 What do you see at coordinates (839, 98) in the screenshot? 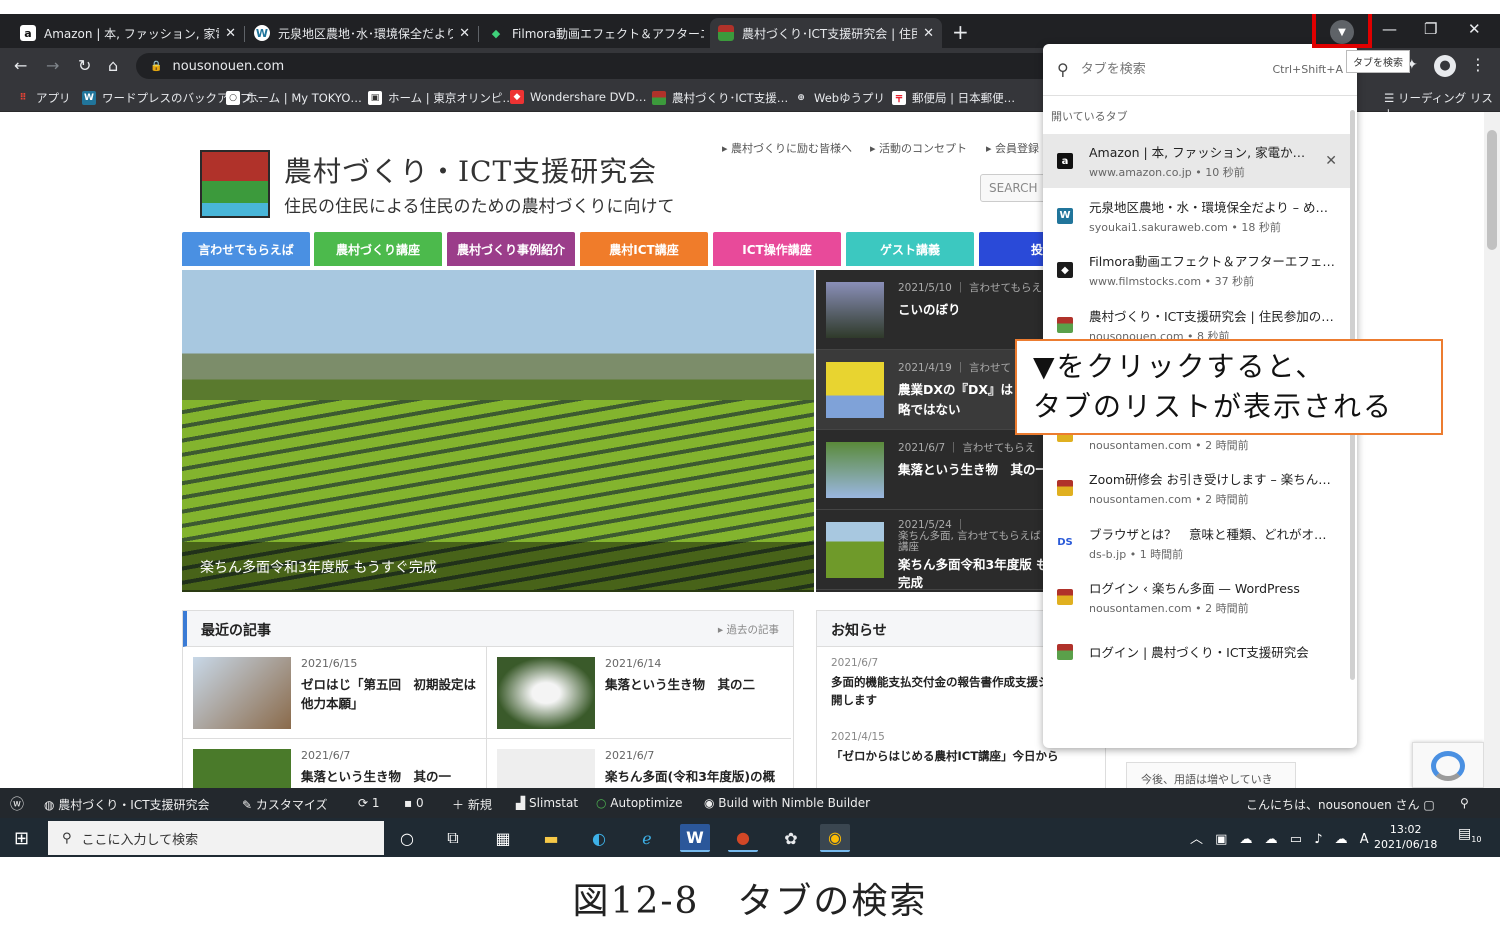
I see `bookmark-item: ⊕ Webゆうプリ` at bounding box center [839, 98].